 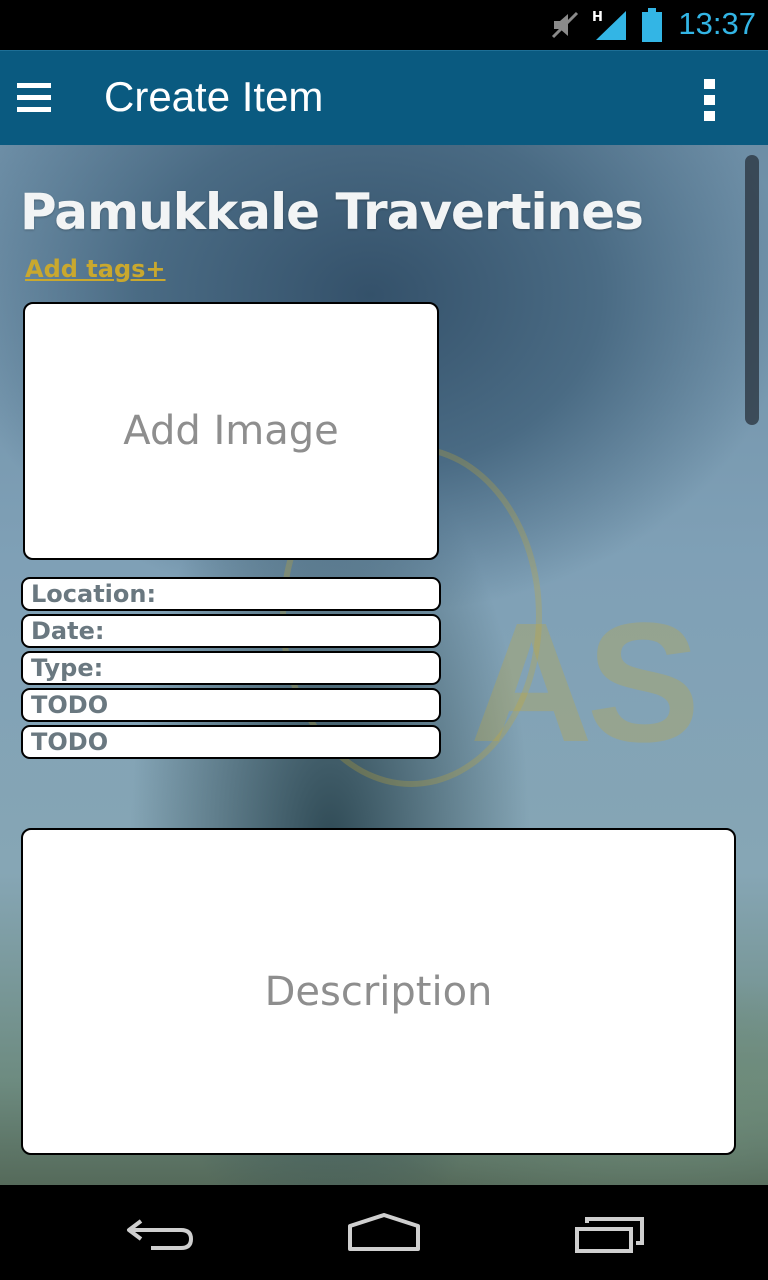 I want to click on status-bar: H 13:37, so click(x=384, y=25).